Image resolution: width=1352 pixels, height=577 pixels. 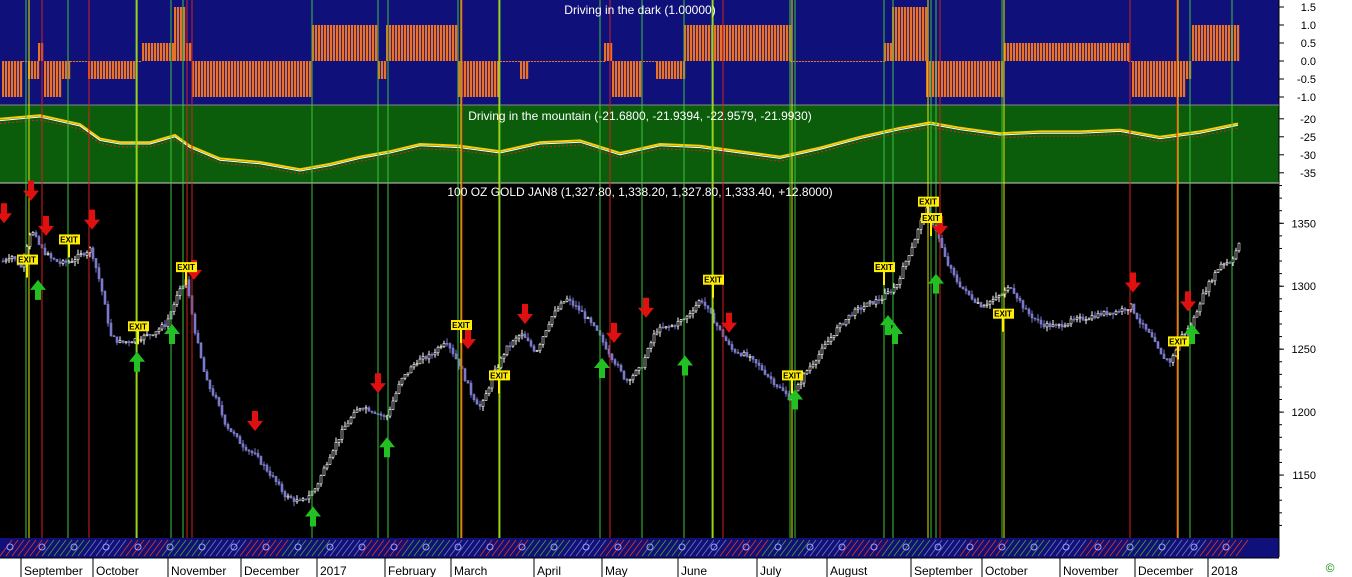 I want to click on date-tick-label: September, so click(x=53, y=570).